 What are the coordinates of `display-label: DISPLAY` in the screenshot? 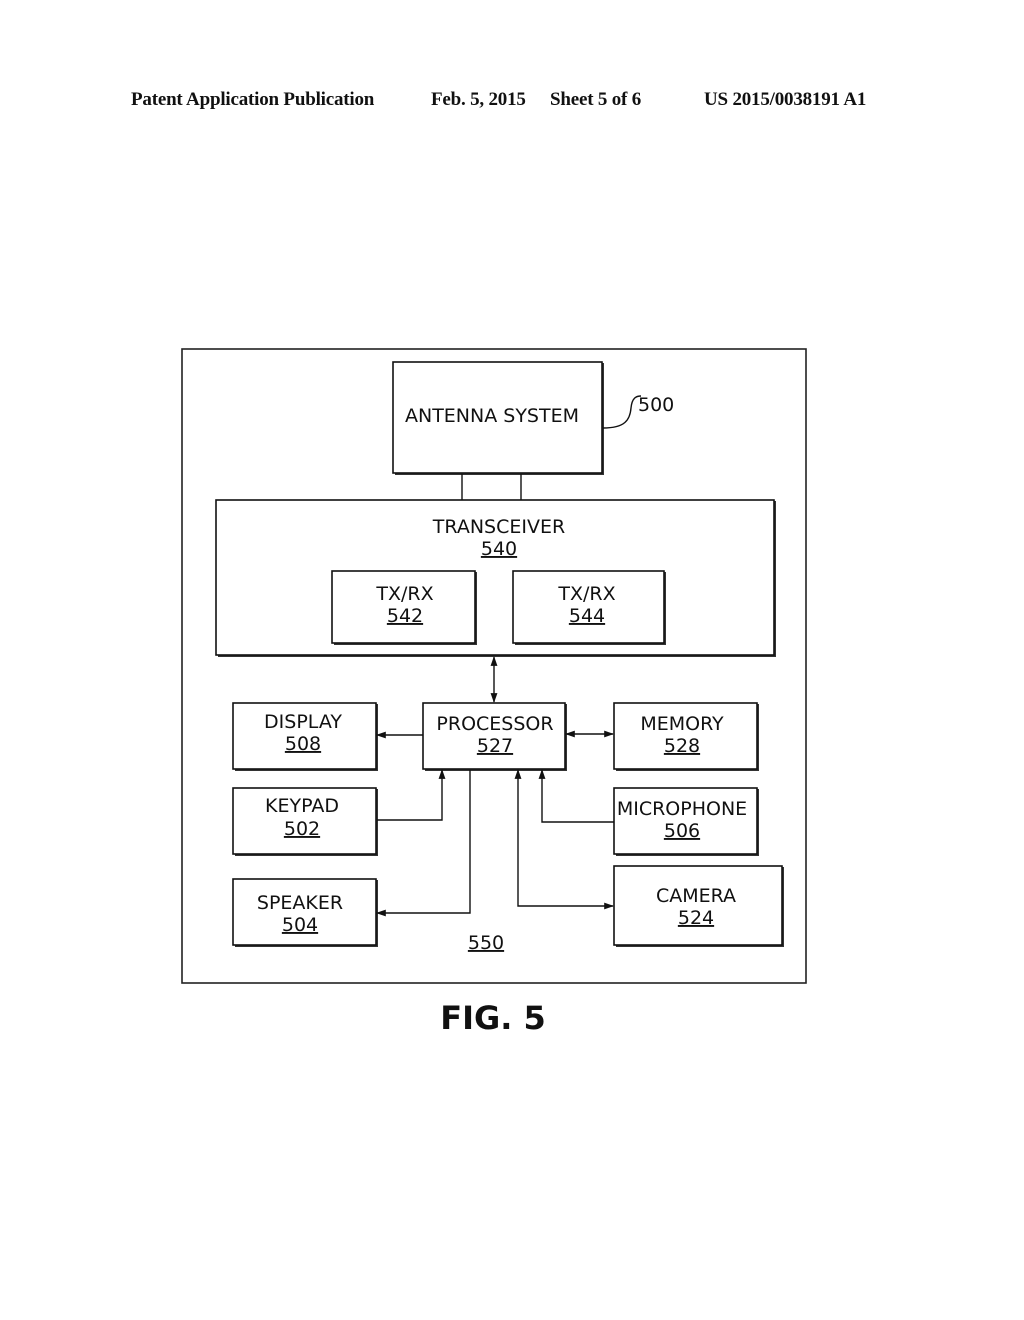 It's located at (303, 722).